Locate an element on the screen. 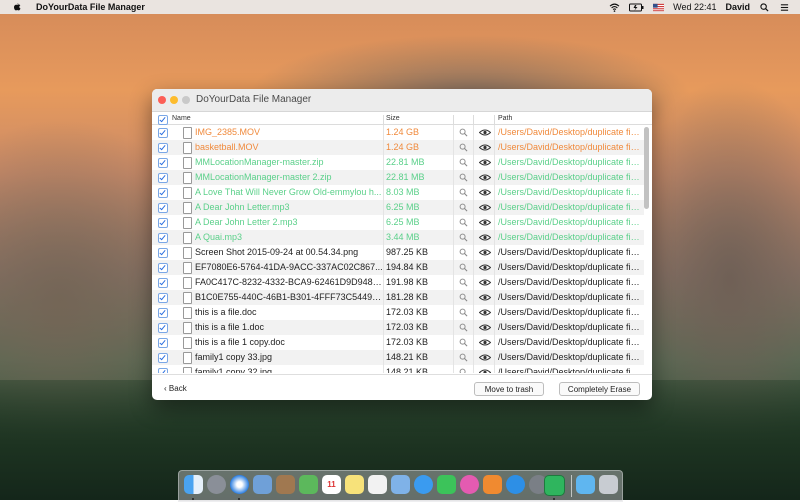 The width and height of the screenshot is (800, 502). calendar-icon: 11 is located at coordinates (331, 484).